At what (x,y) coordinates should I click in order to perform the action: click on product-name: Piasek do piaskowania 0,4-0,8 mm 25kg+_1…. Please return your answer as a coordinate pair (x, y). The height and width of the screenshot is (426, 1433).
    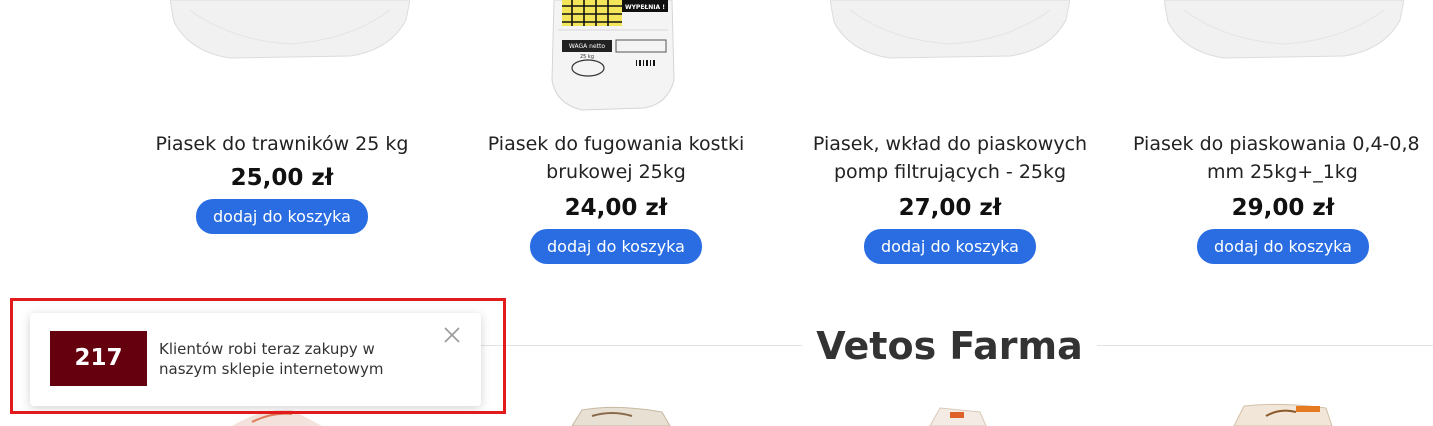
    Looking at the image, I should click on (1283, 158).